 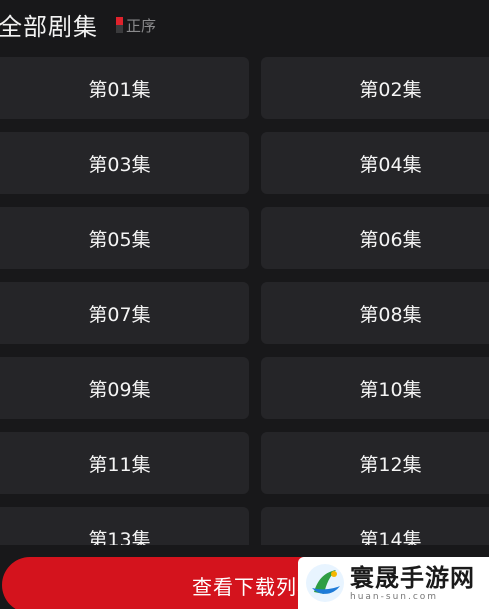 I want to click on watermark-url: huan-sun.com, so click(x=394, y=596).